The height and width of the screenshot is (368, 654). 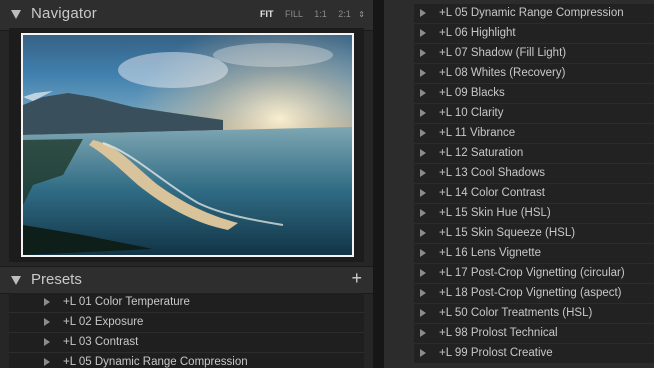 What do you see at coordinates (534, 94) in the screenshot?
I see `preset-folder: +L 09 Blacks` at bounding box center [534, 94].